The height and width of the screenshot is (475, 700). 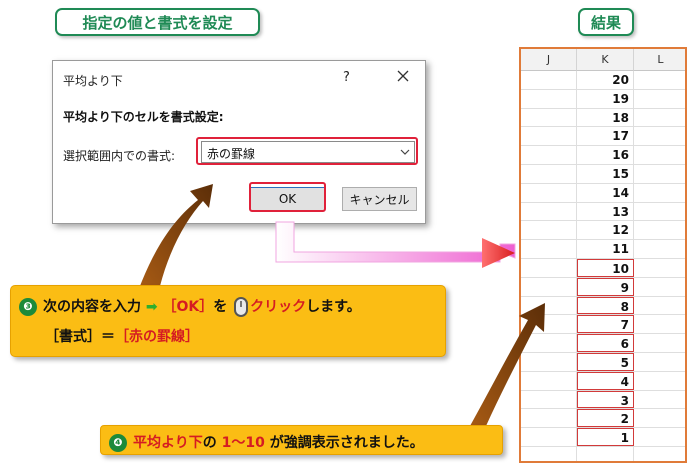 What do you see at coordinates (28, 307) in the screenshot?
I see `step3-number: ❸` at bounding box center [28, 307].